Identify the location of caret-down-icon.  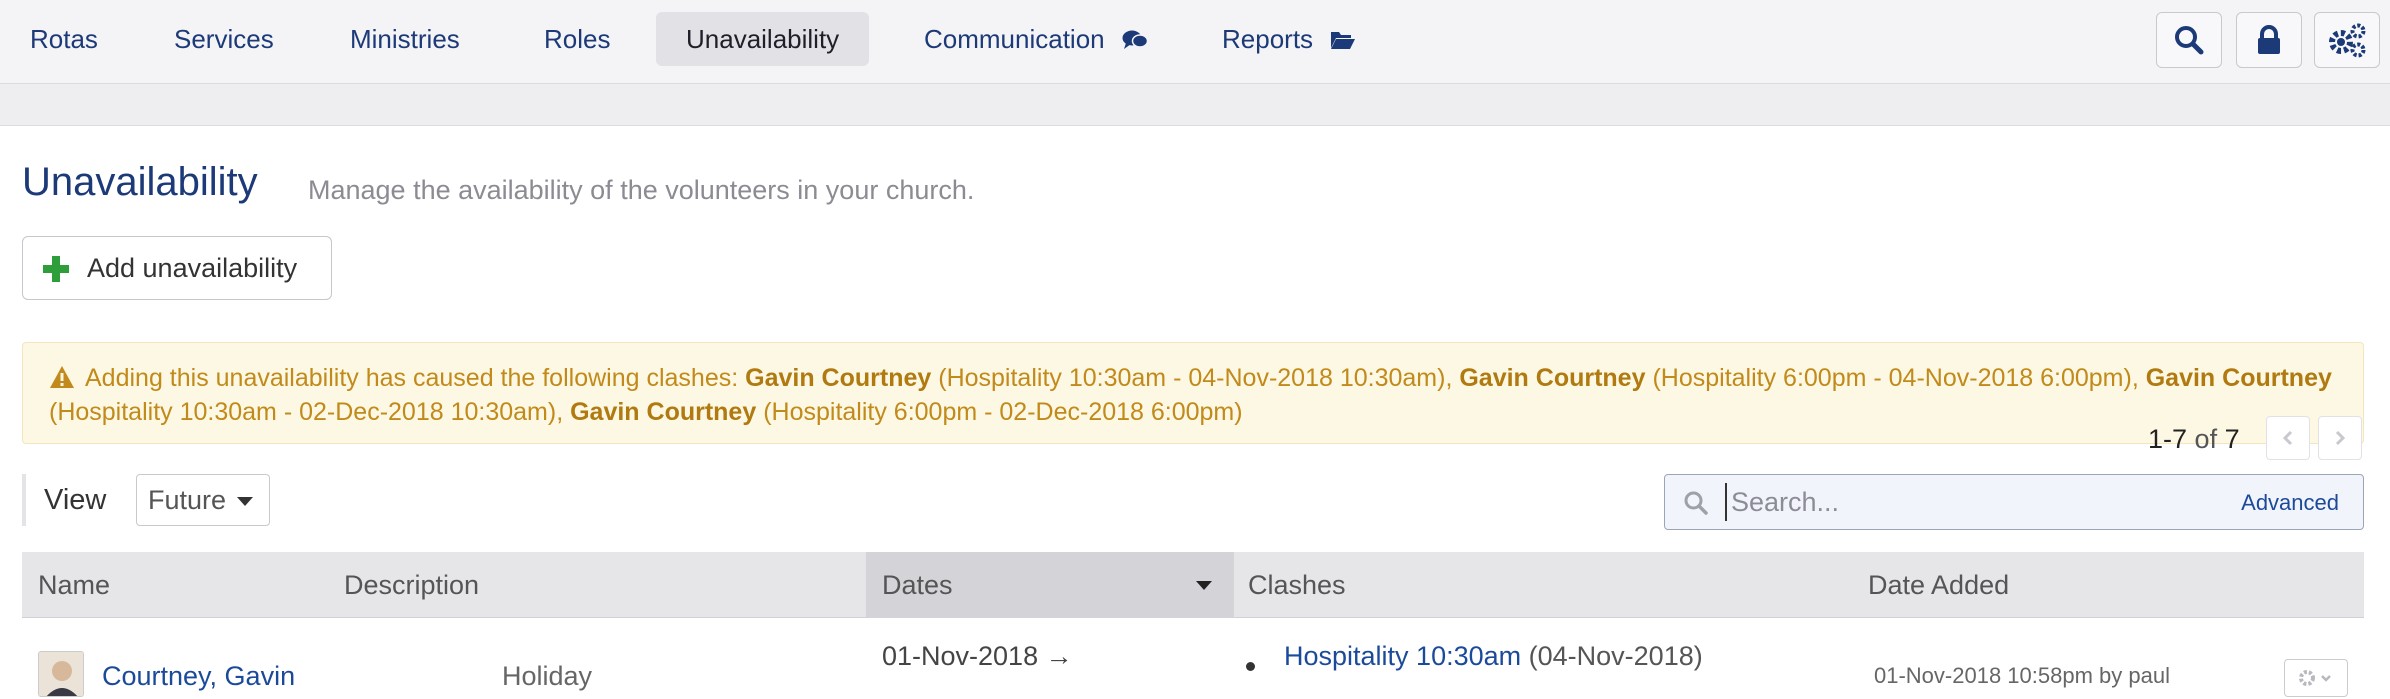
(245, 501).